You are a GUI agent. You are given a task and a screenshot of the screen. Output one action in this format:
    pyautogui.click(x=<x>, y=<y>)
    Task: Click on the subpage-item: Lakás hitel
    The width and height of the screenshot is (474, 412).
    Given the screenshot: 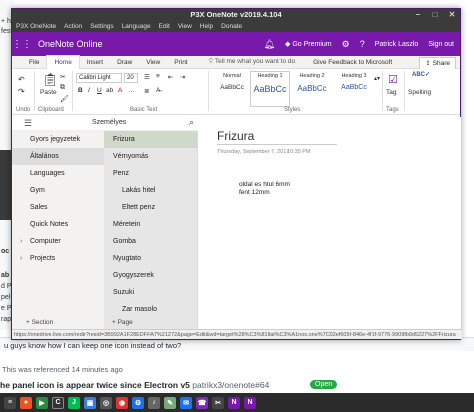 What is the action you would take?
    pyautogui.click(x=150, y=190)
    